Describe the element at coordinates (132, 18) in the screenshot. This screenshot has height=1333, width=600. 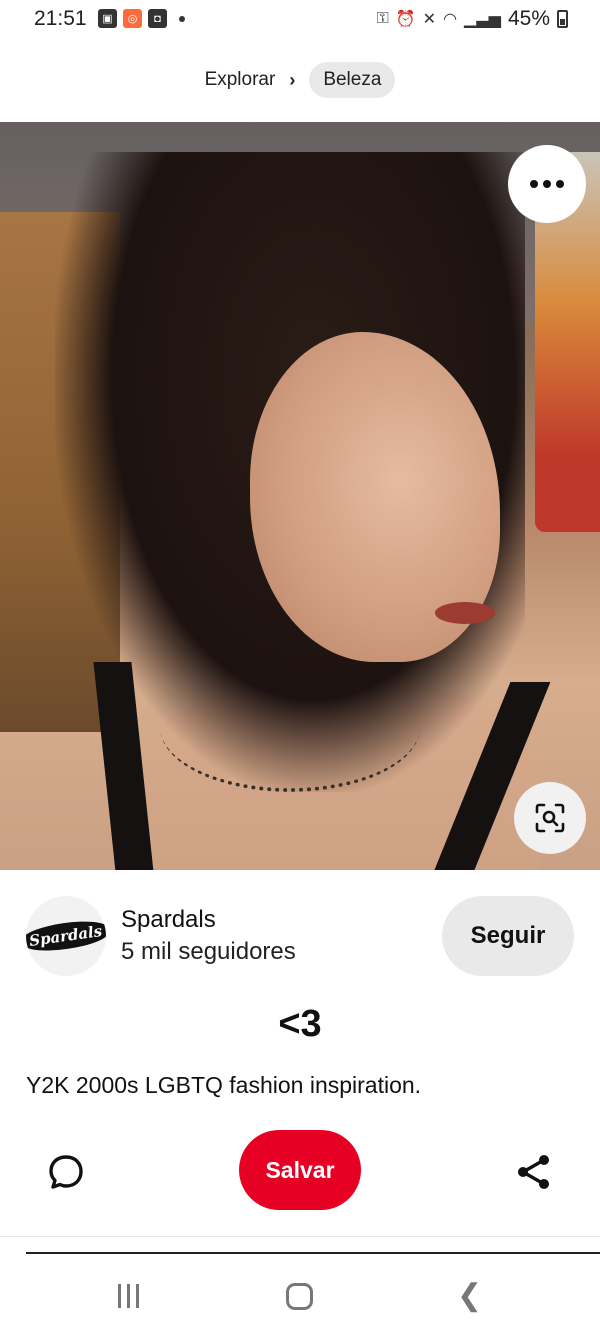
I see `app-notification-icon: ◎` at that location.